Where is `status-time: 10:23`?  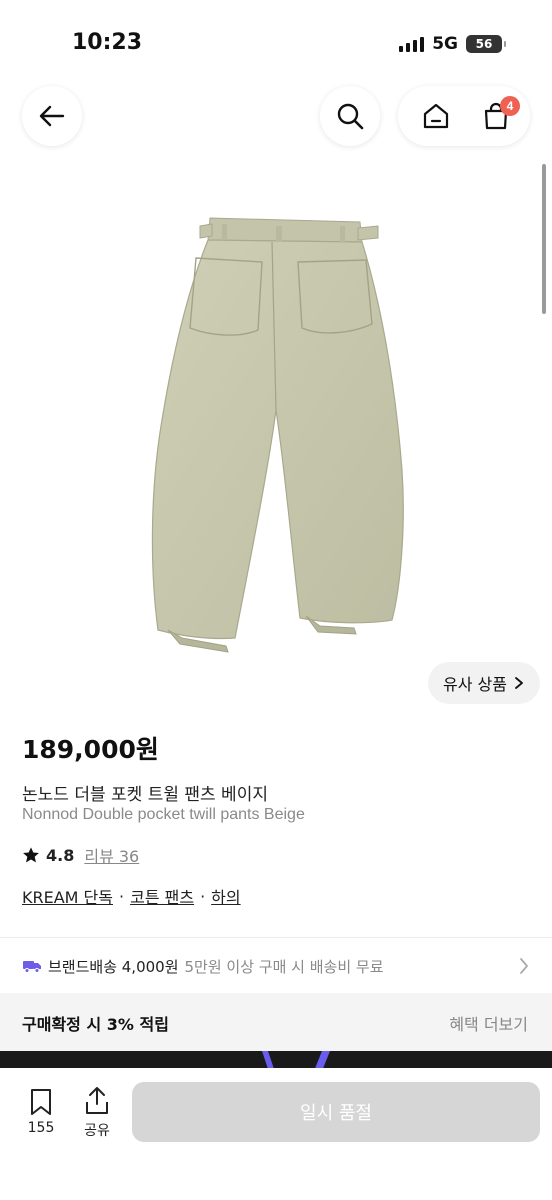
status-time: 10:23 is located at coordinates (107, 42).